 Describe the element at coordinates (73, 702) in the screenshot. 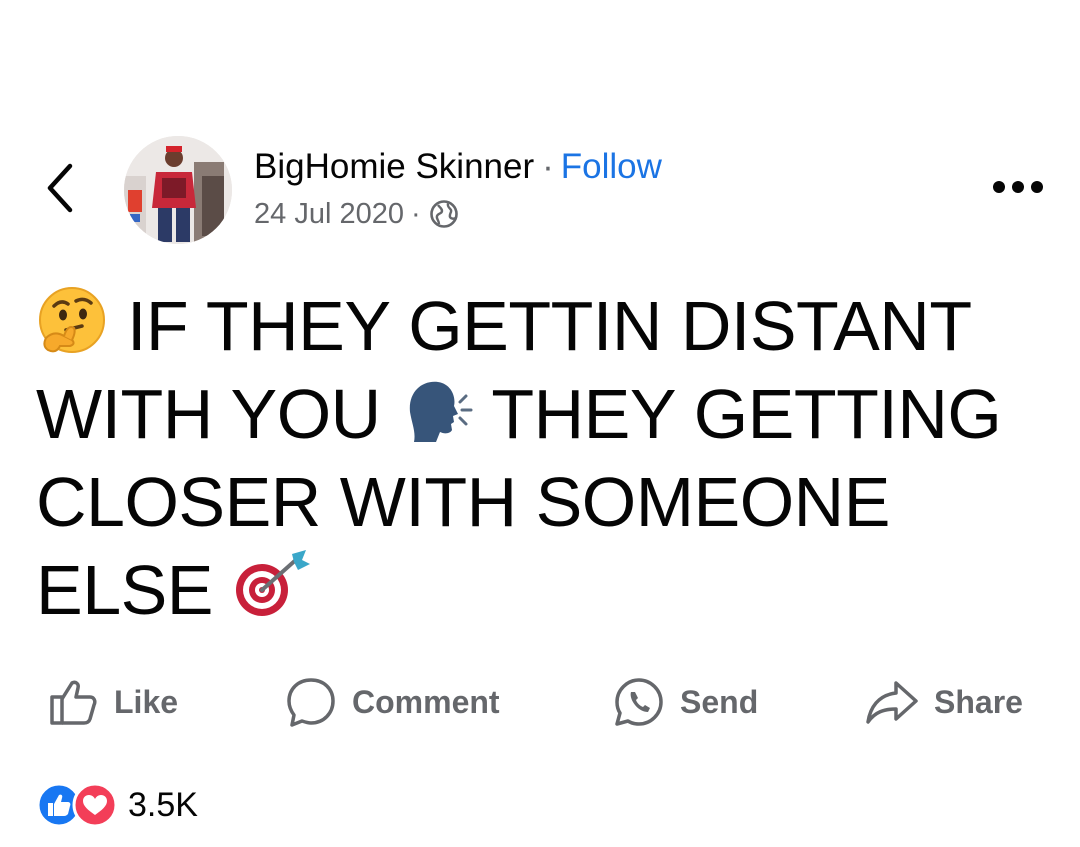

I see `thumbs-up-icon` at that location.